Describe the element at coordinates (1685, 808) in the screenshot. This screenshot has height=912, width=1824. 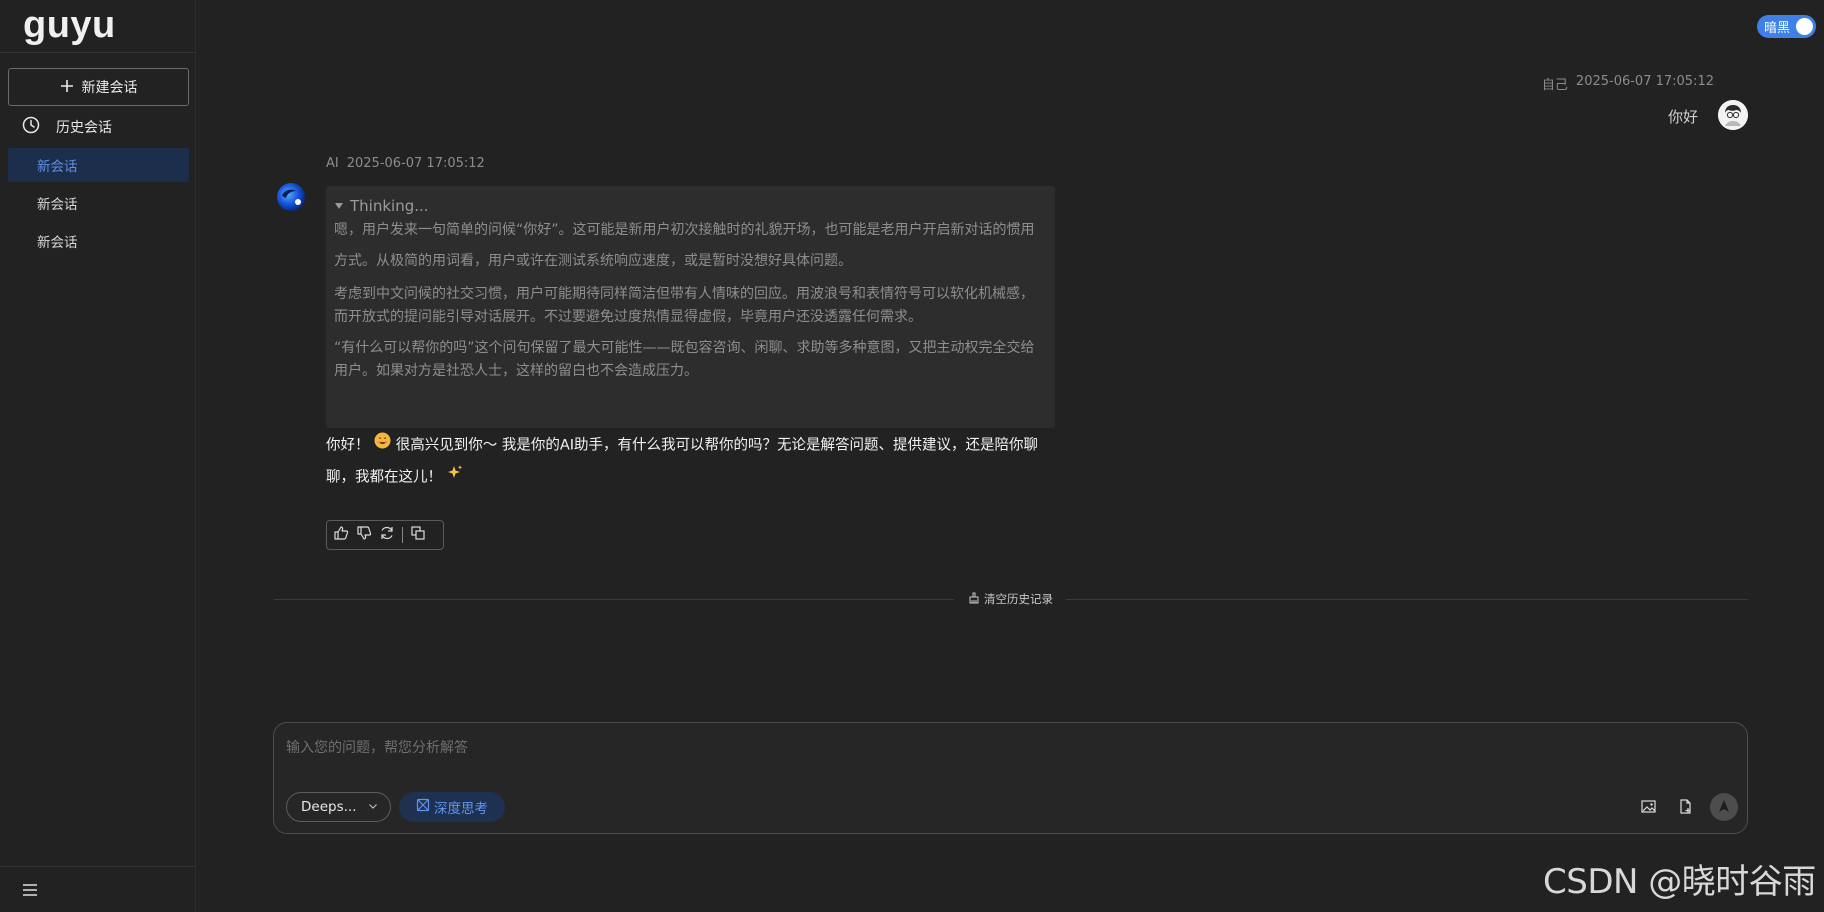
I see `file-upload-icon` at that location.